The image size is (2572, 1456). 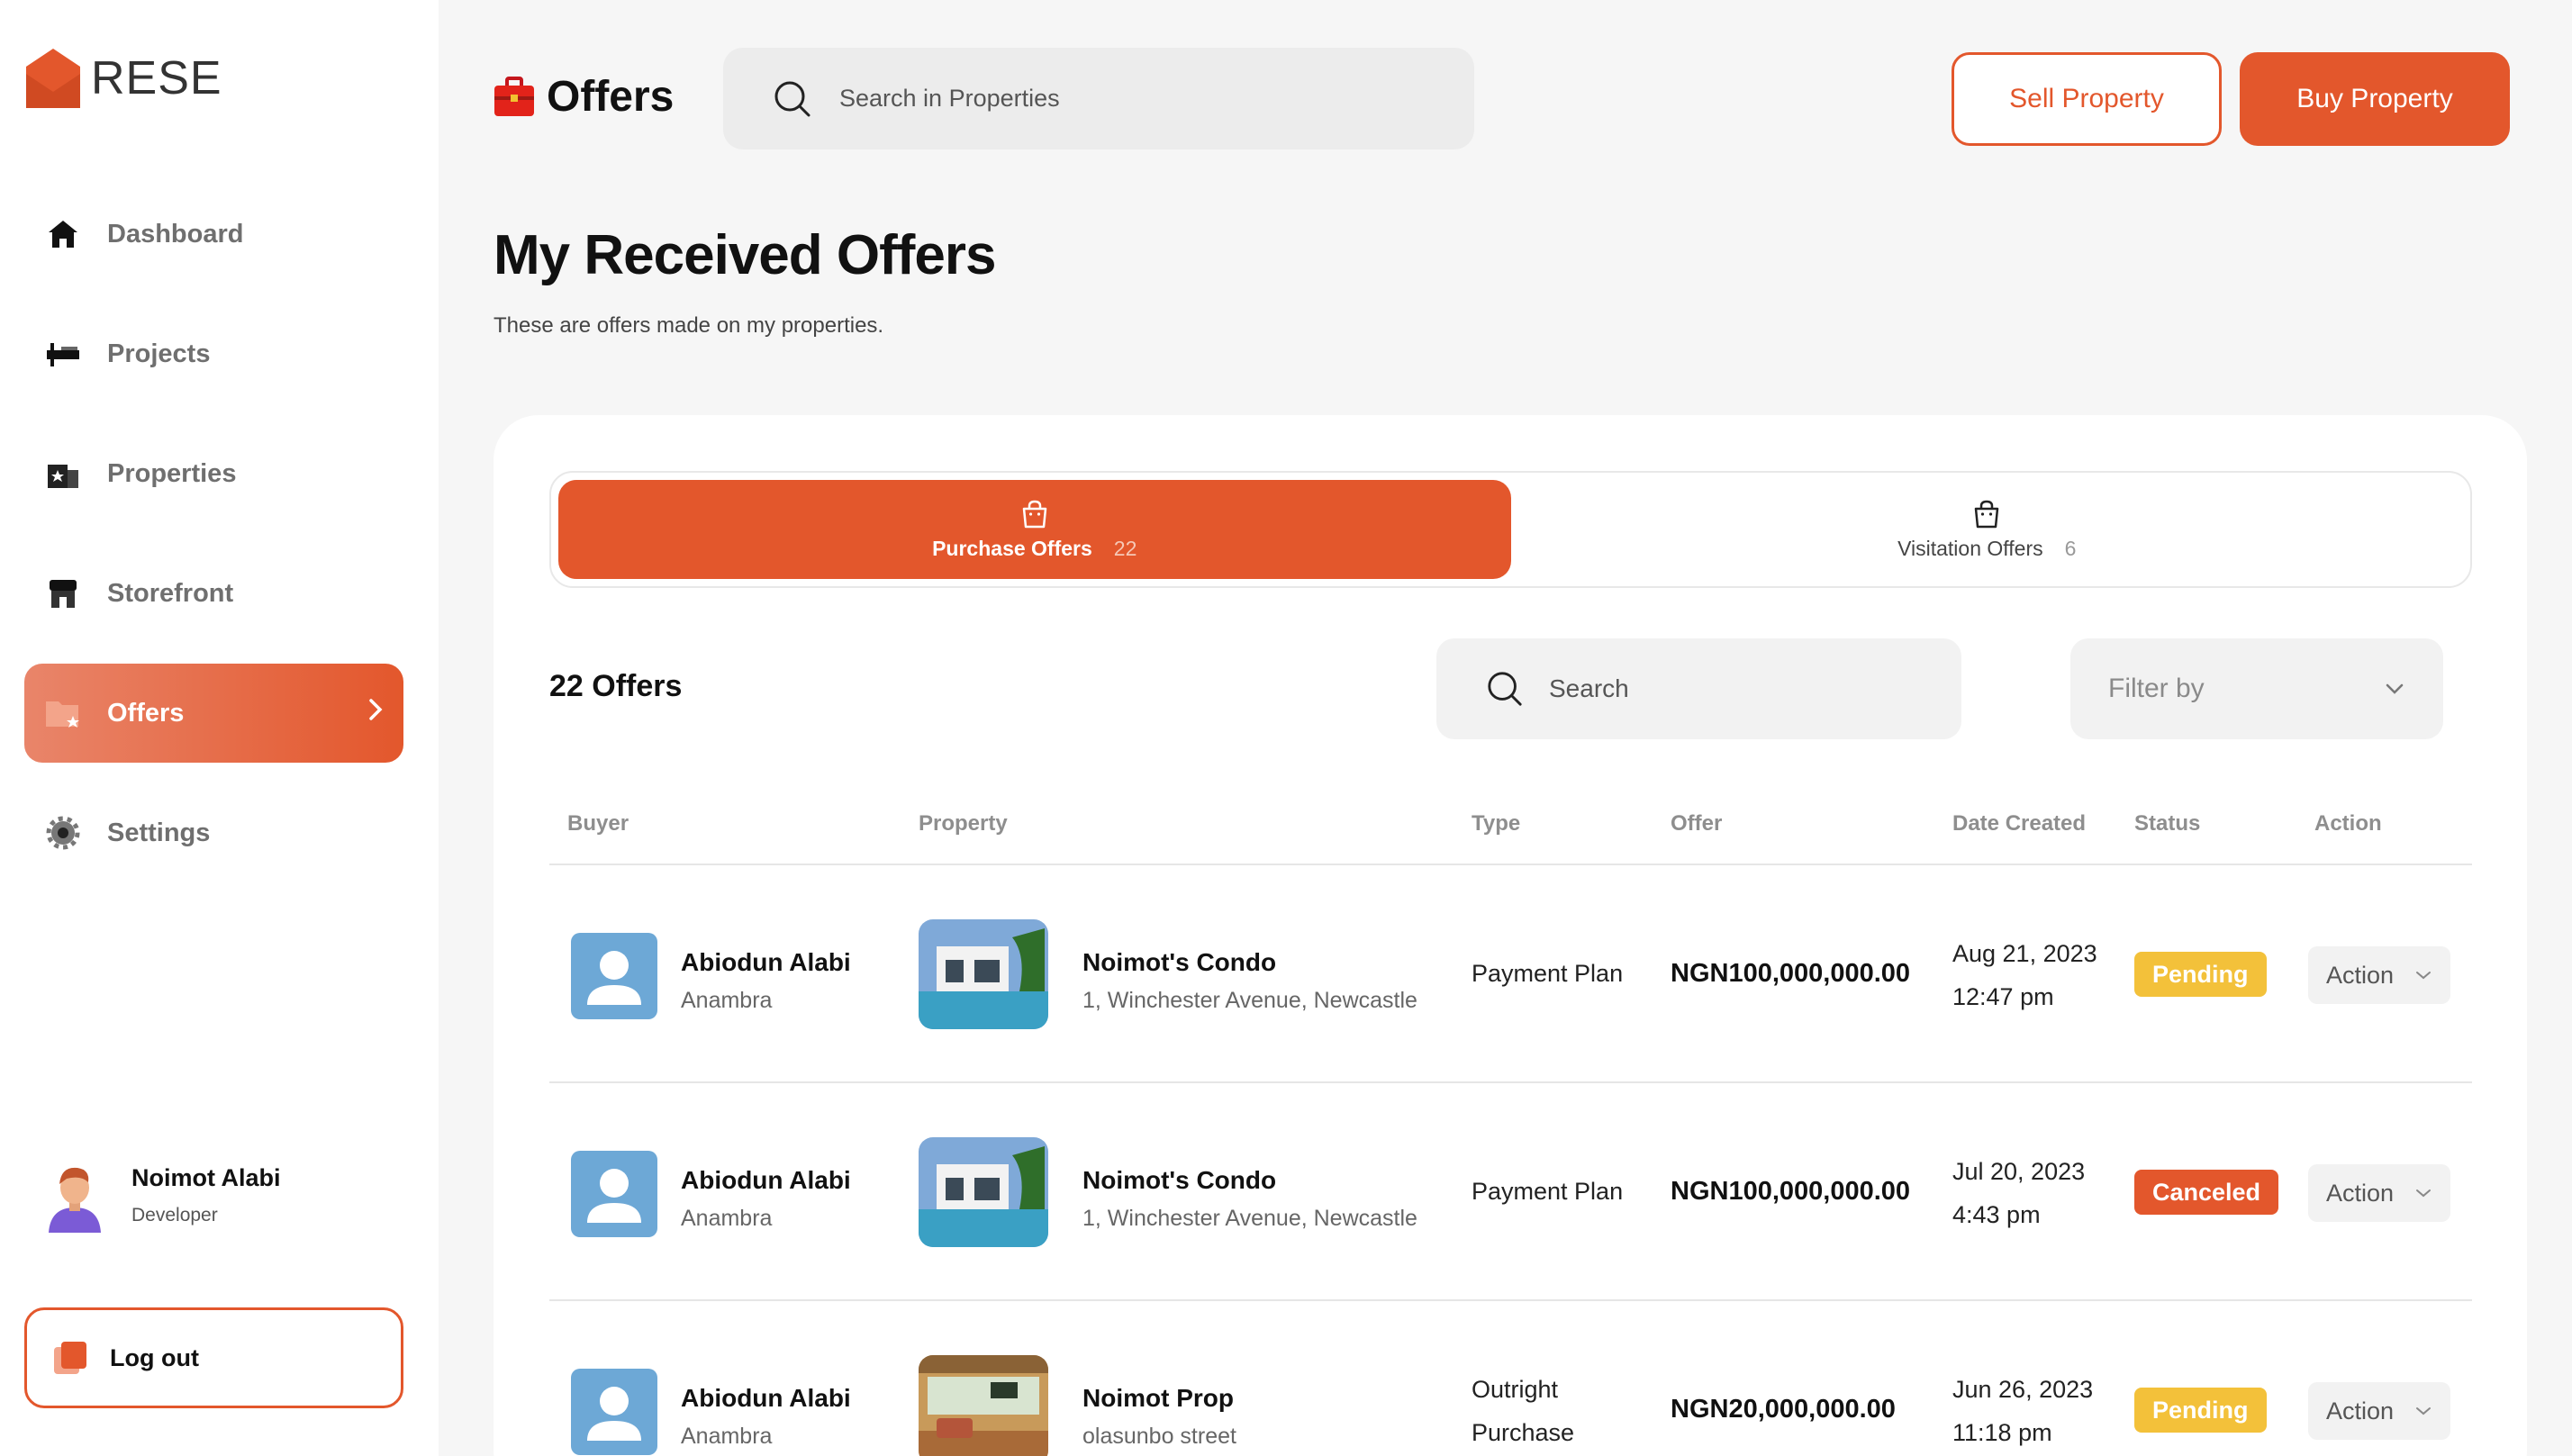 I want to click on user-name: Noimot Alabi, so click(x=206, y=1177).